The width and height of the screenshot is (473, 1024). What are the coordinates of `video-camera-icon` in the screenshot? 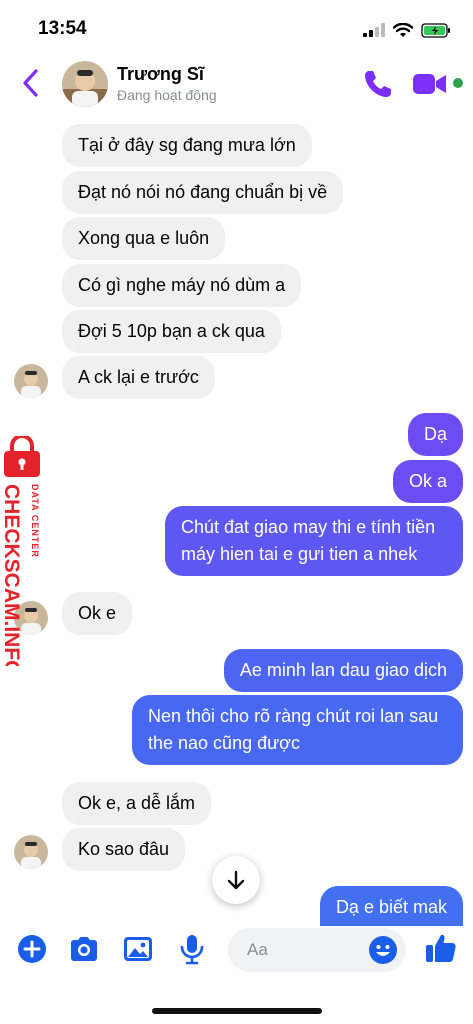 It's located at (430, 84).